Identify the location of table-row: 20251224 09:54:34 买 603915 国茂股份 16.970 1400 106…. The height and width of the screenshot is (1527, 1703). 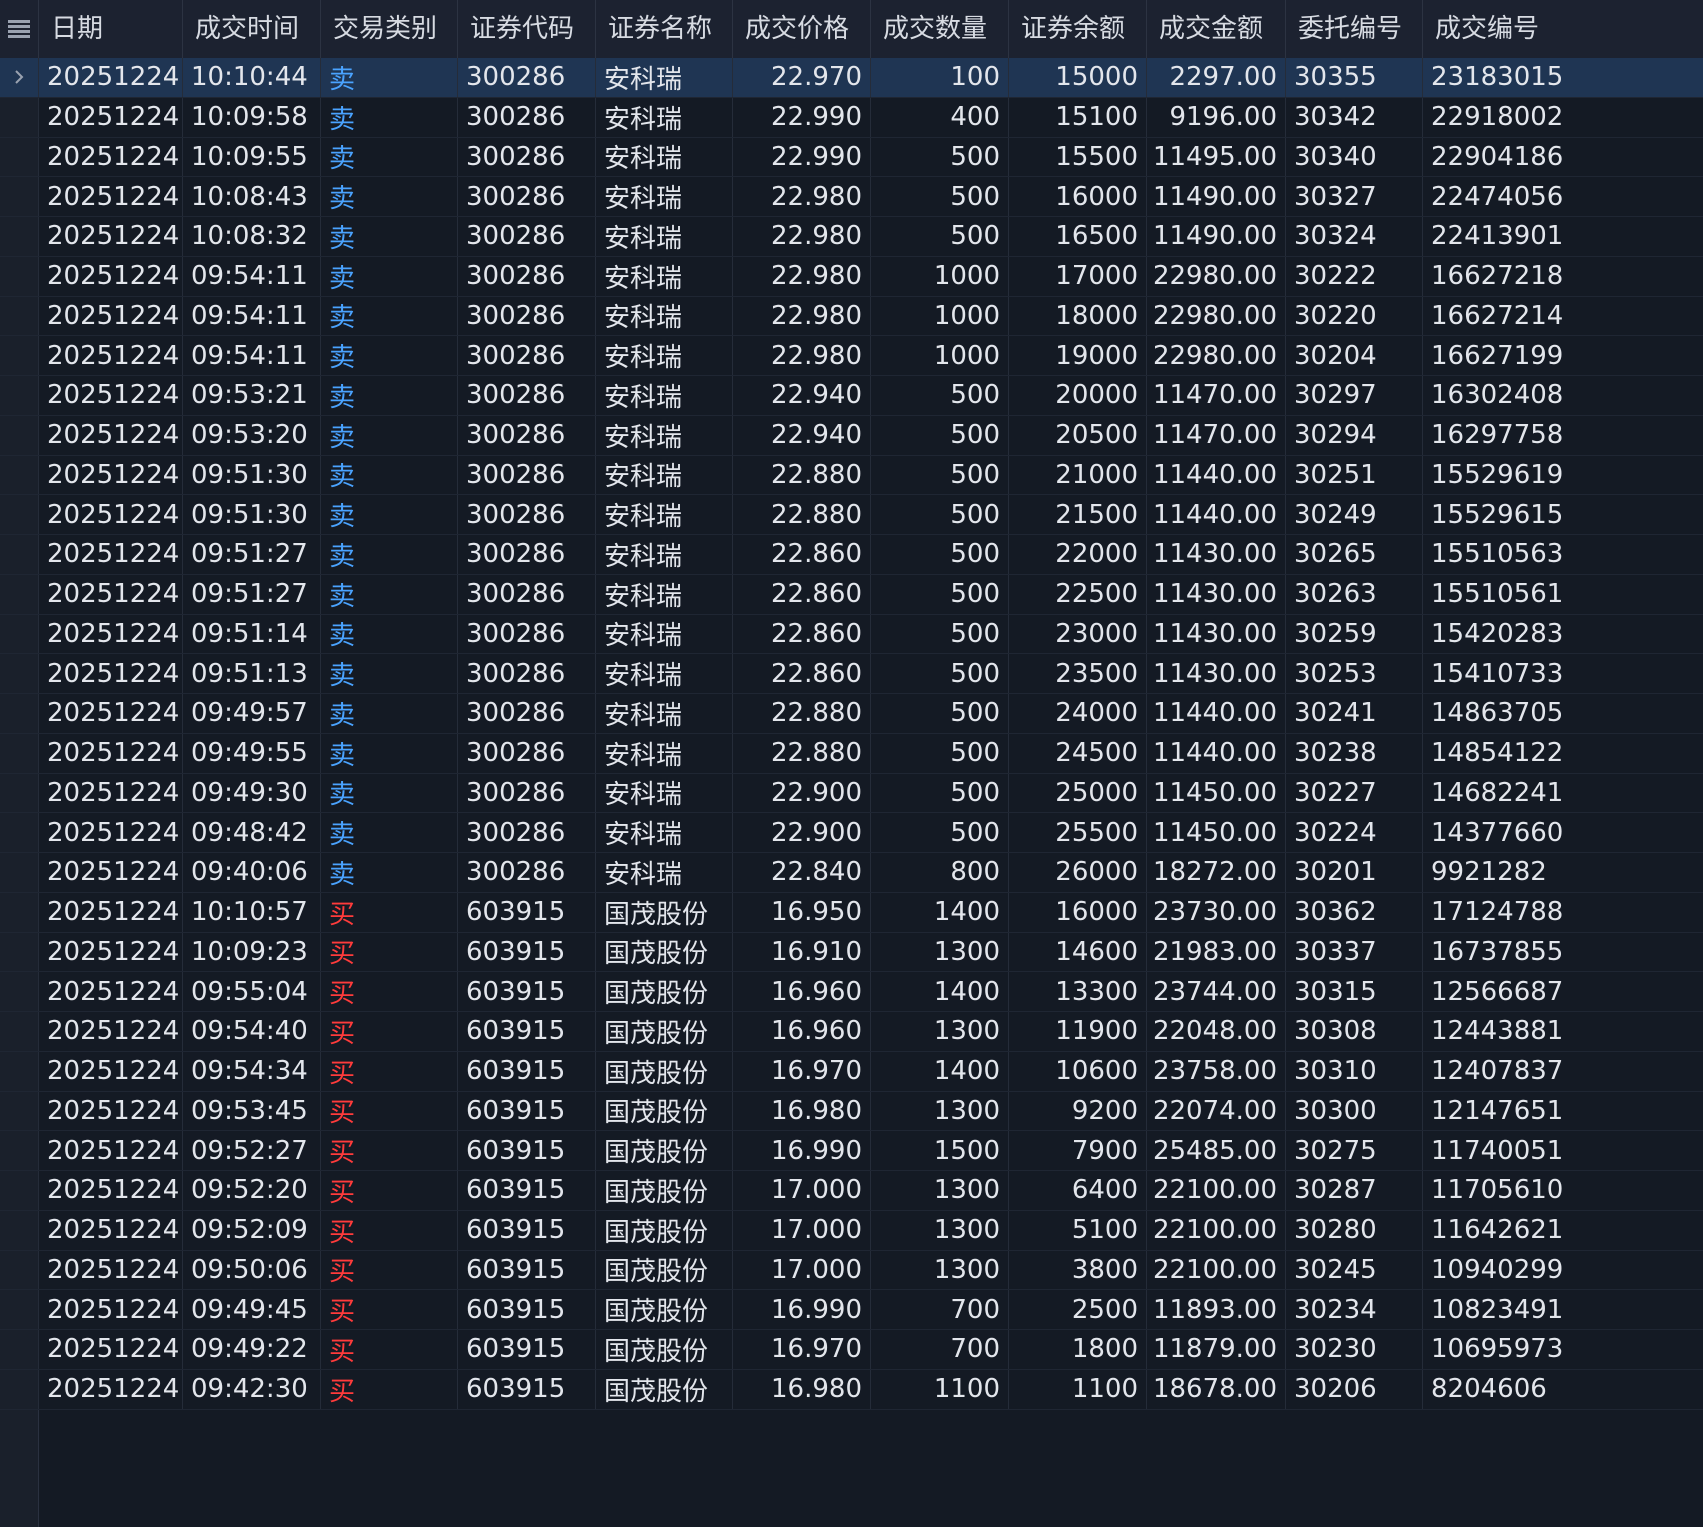
(851, 1071).